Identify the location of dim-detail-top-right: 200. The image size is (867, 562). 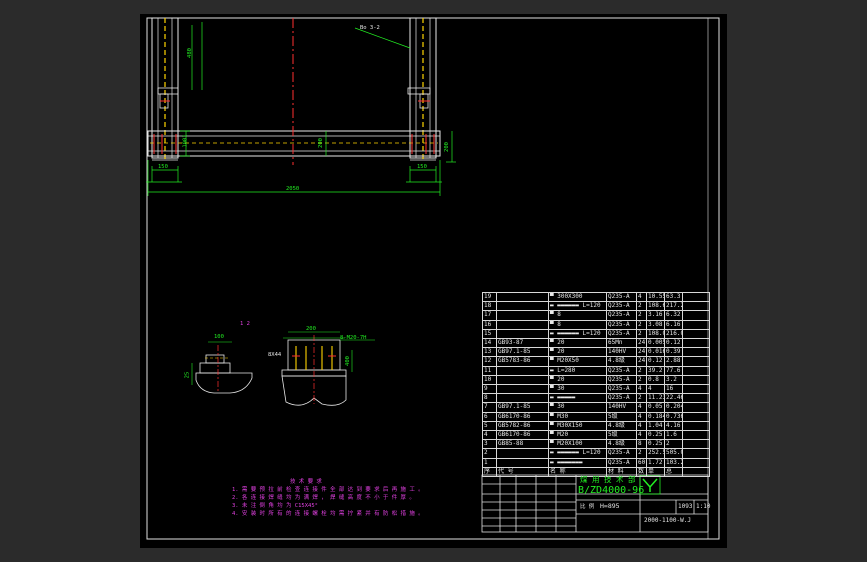
(311, 329).